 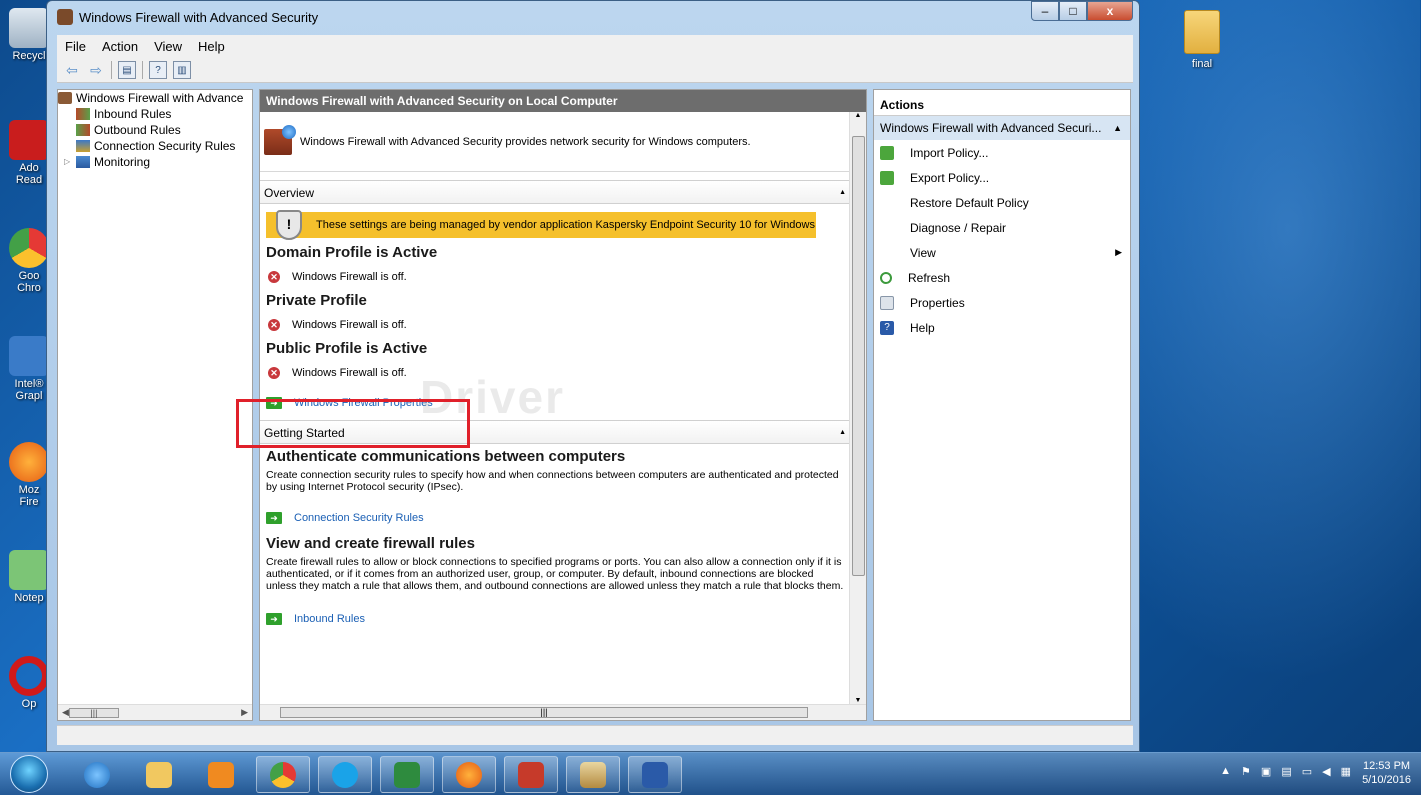 I want to click on expand-arrow-icon: ▷, so click(x=70, y=162).